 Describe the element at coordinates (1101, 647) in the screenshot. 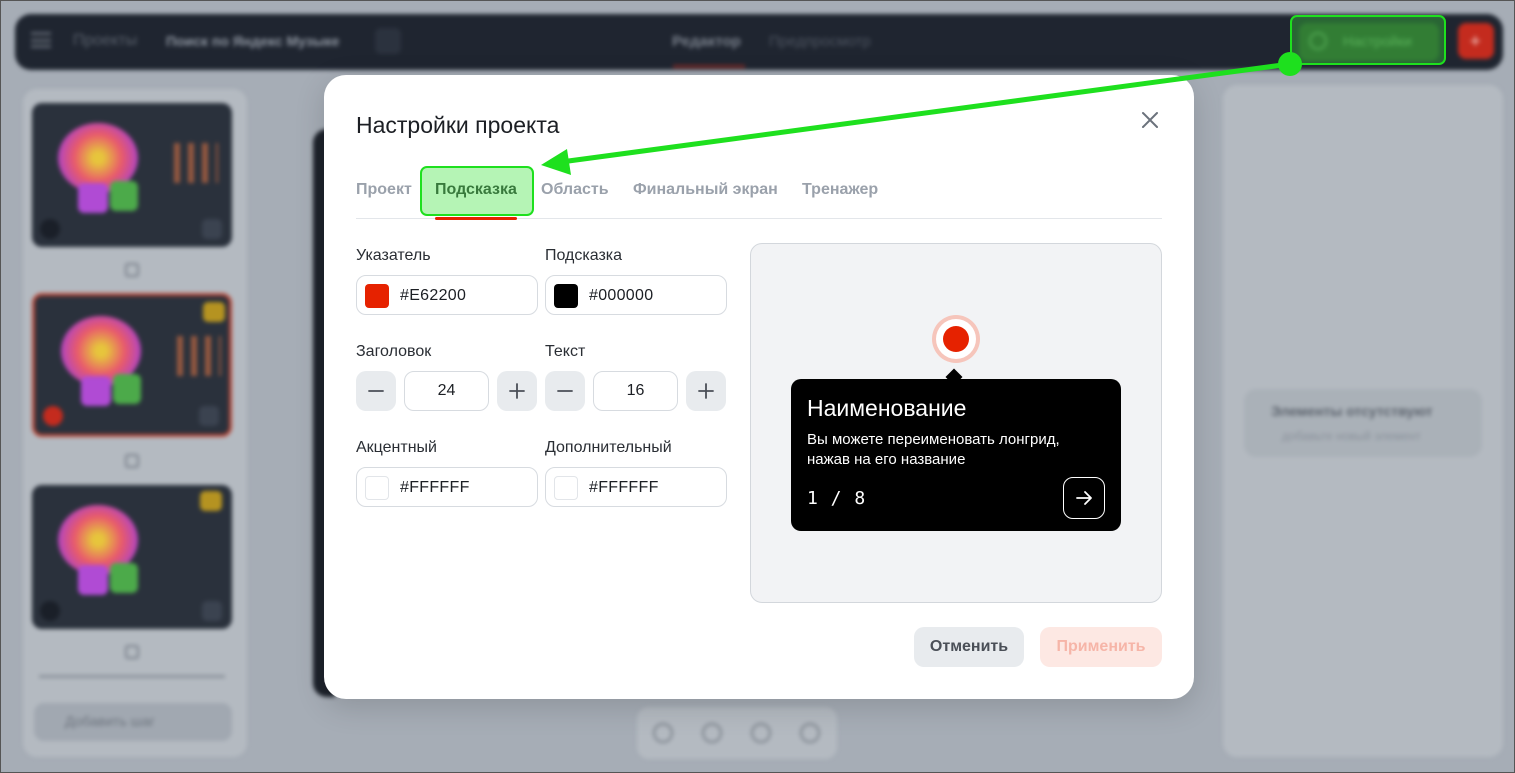

I see `apply-button: Применить` at that location.